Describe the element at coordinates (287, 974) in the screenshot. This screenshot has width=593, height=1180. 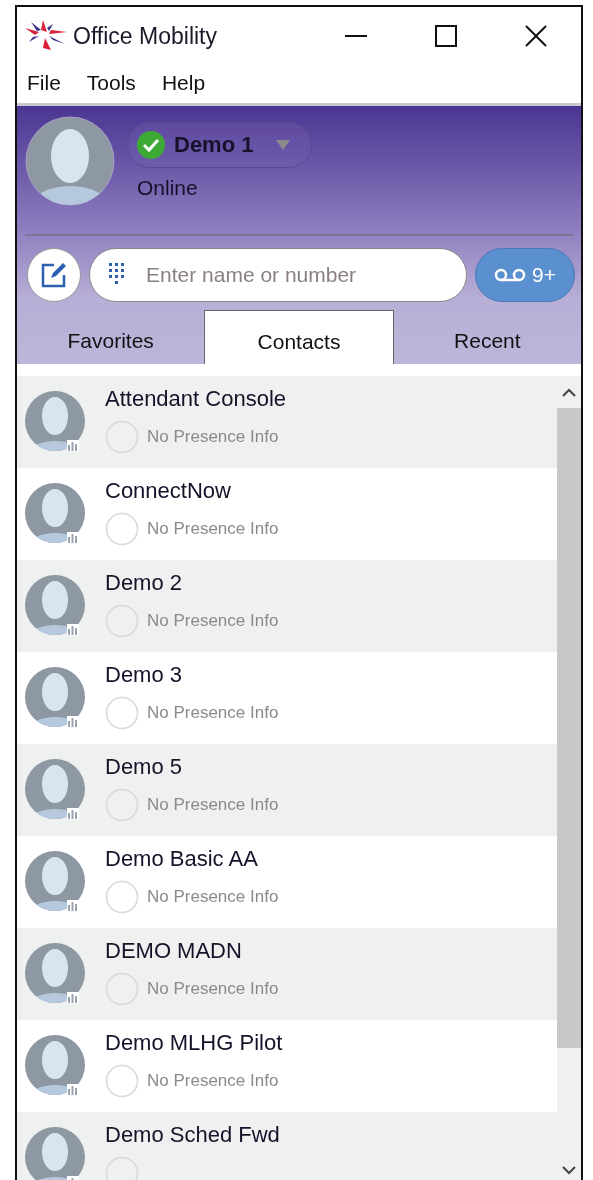
I see `contact-row: DEMO MADN No Presence Info` at that location.